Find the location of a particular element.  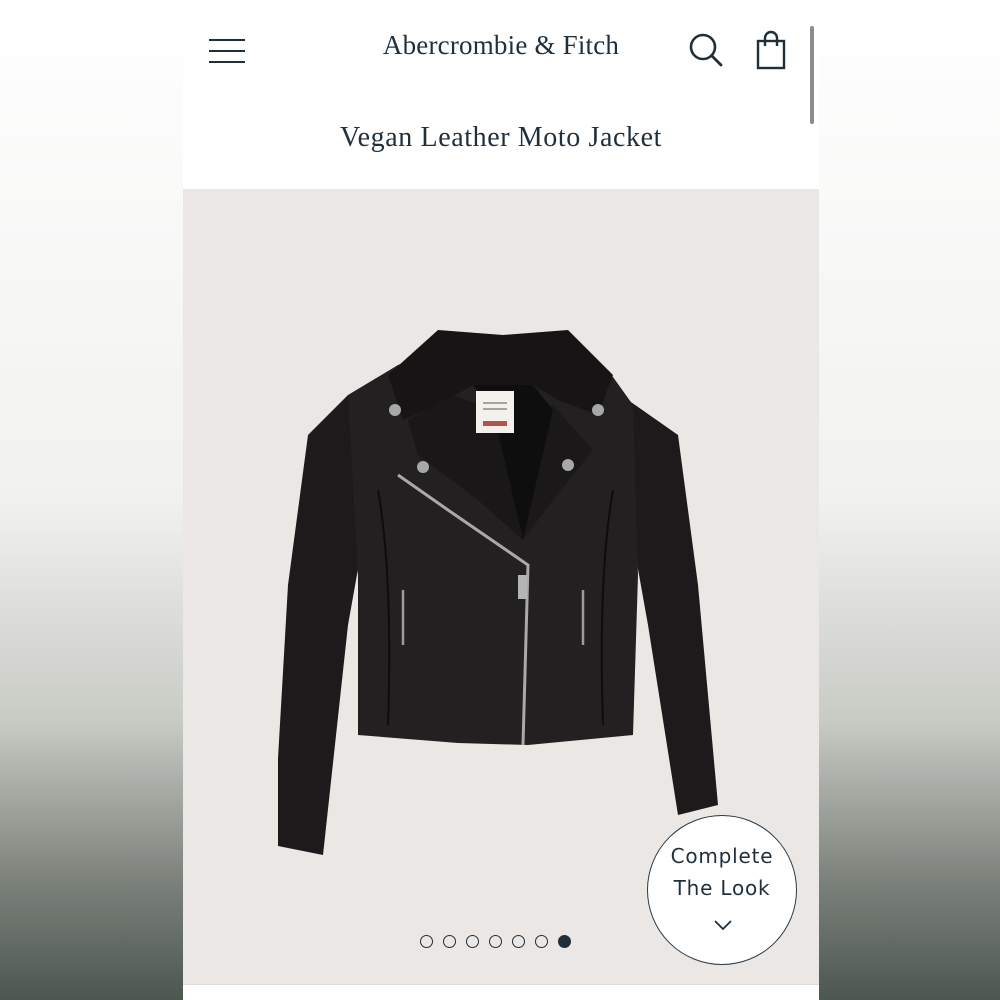

complete-the-look-label-line1: Complete is located at coordinates (722, 856).